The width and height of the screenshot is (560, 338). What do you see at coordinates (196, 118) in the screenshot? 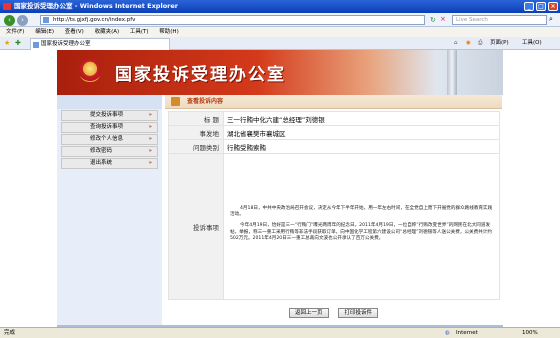
I see `title-label: 标 题` at bounding box center [196, 118].